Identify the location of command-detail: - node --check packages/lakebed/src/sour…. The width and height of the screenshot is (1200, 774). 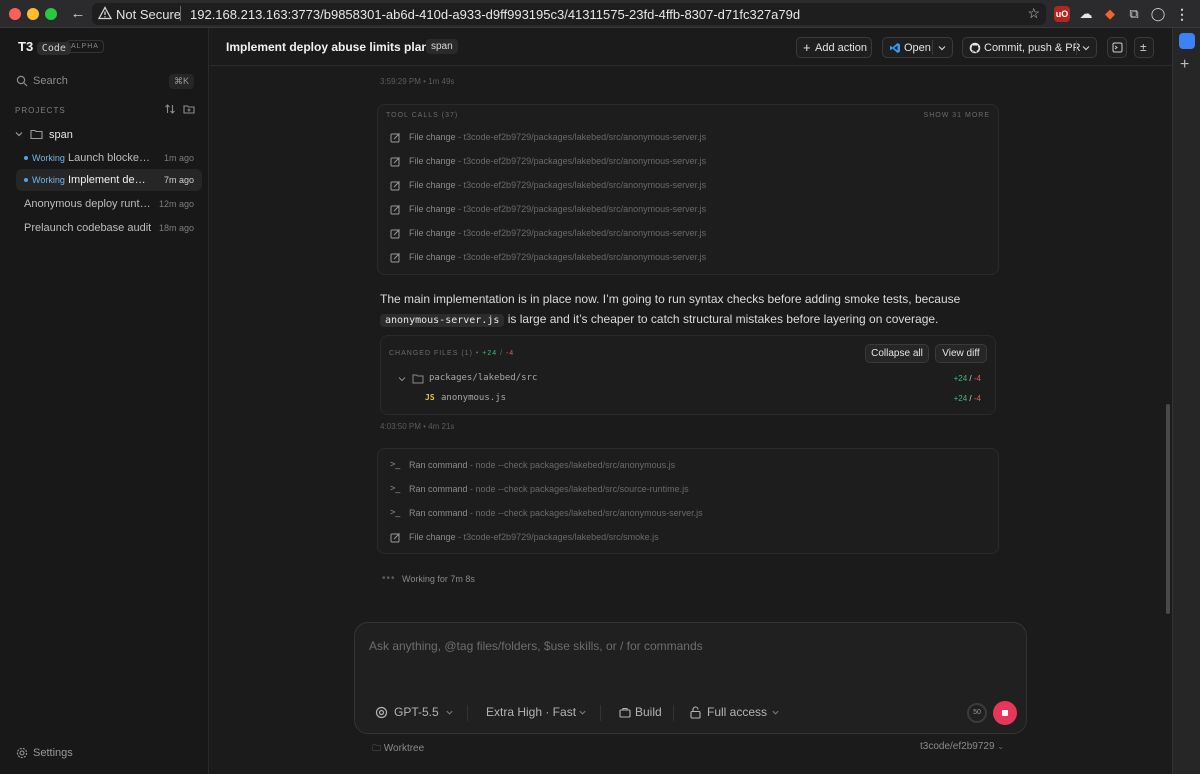
(578, 489).